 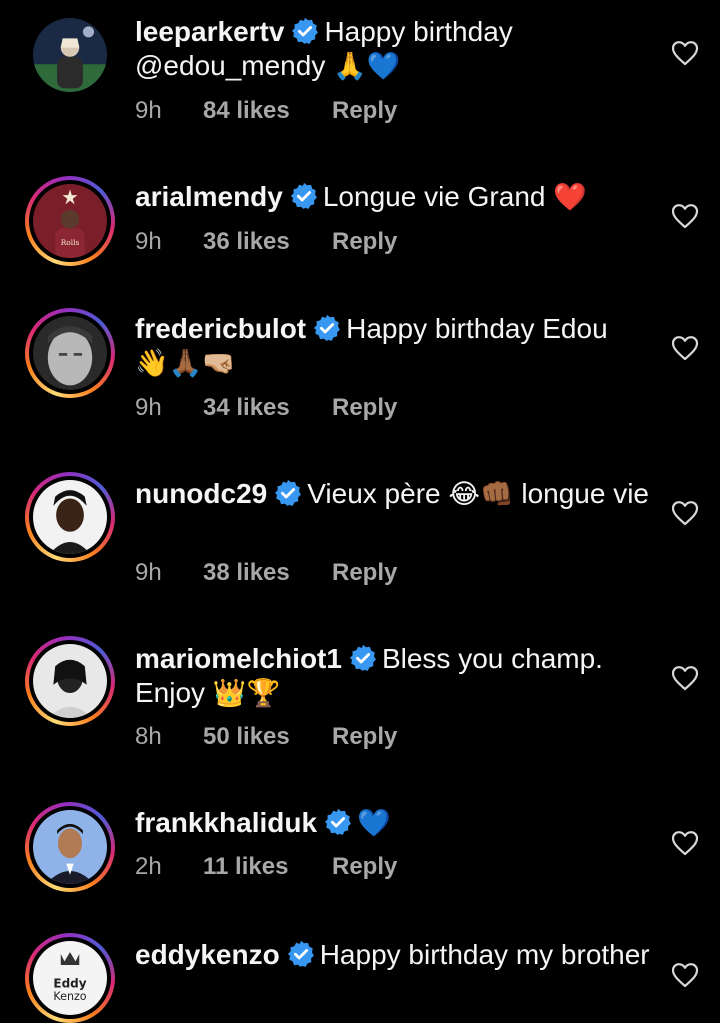 What do you see at coordinates (267, 111) in the screenshot?
I see `likes-count: 84 likes` at bounding box center [267, 111].